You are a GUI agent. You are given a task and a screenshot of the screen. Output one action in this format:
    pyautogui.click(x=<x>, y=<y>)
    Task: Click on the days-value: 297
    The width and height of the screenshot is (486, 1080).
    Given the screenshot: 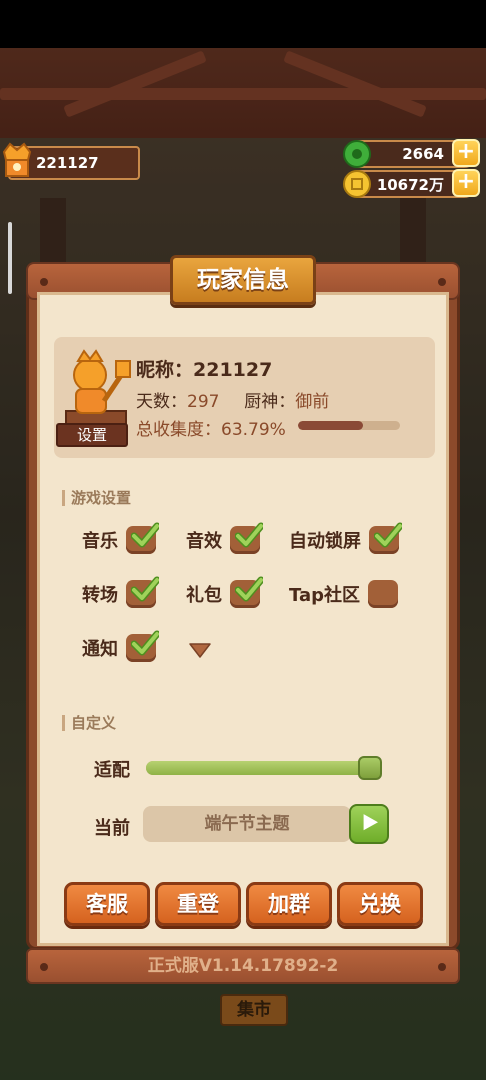 What is the action you would take?
    pyautogui.click(x=203, y=402)
    